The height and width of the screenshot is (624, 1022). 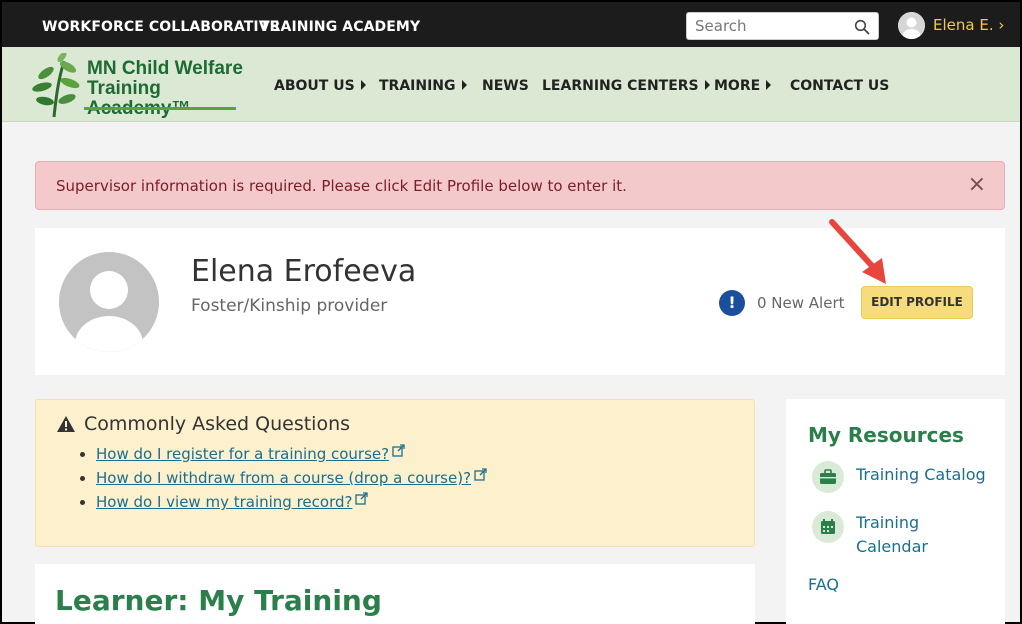 What do you see at coordinates (828, 477) in the screenshot?
I see `briefcase-icon` at bounding box center [828, 477].